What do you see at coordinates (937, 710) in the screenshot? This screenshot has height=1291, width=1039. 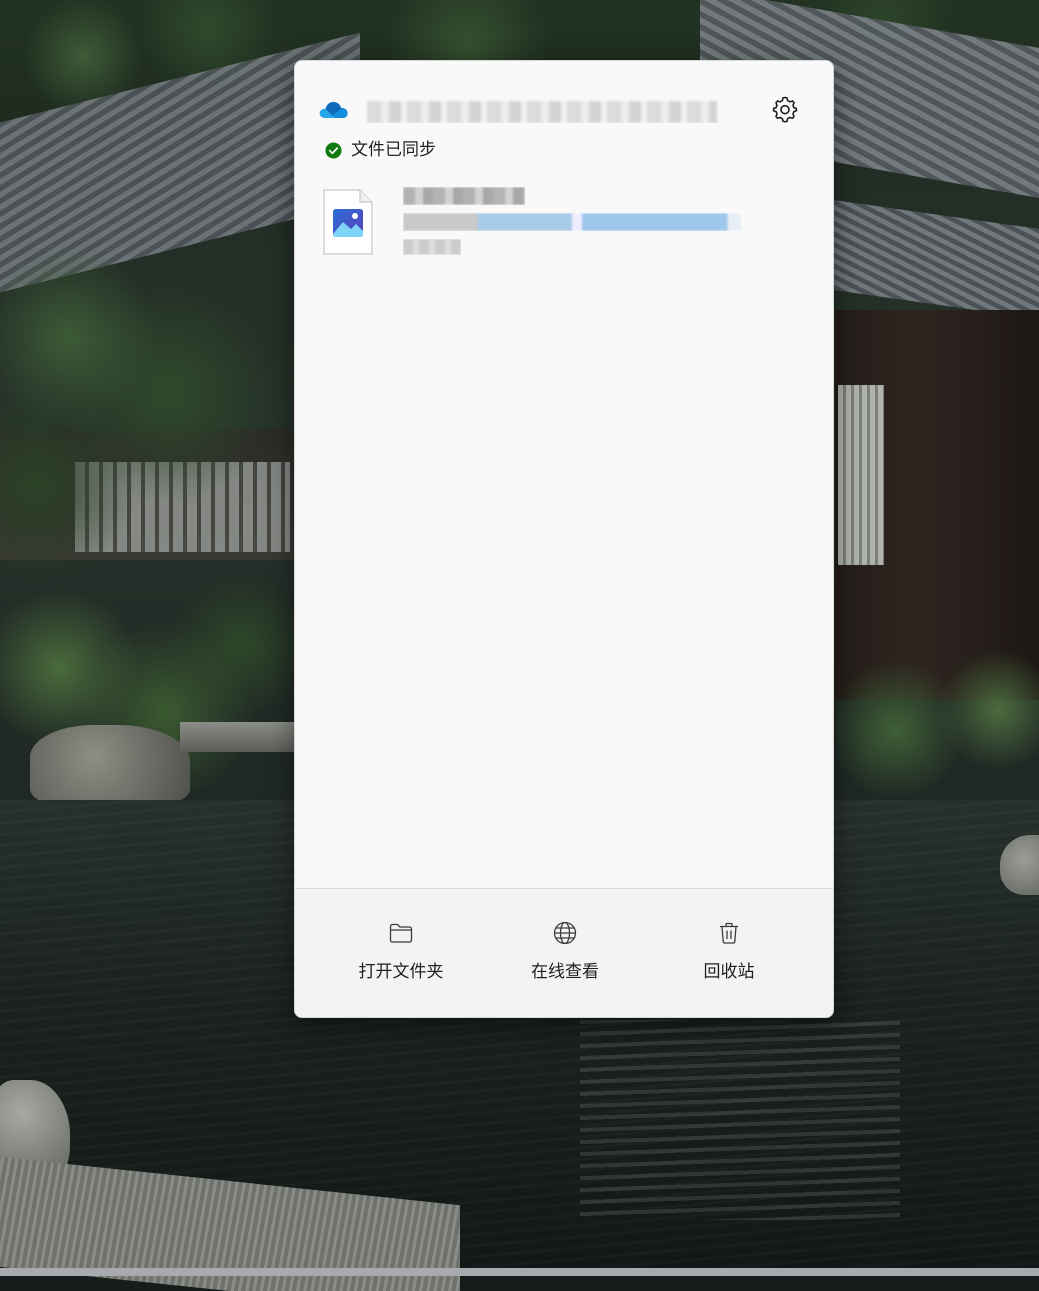 I see `wallpaper-right-bushes` at bounding box center [937, 710].